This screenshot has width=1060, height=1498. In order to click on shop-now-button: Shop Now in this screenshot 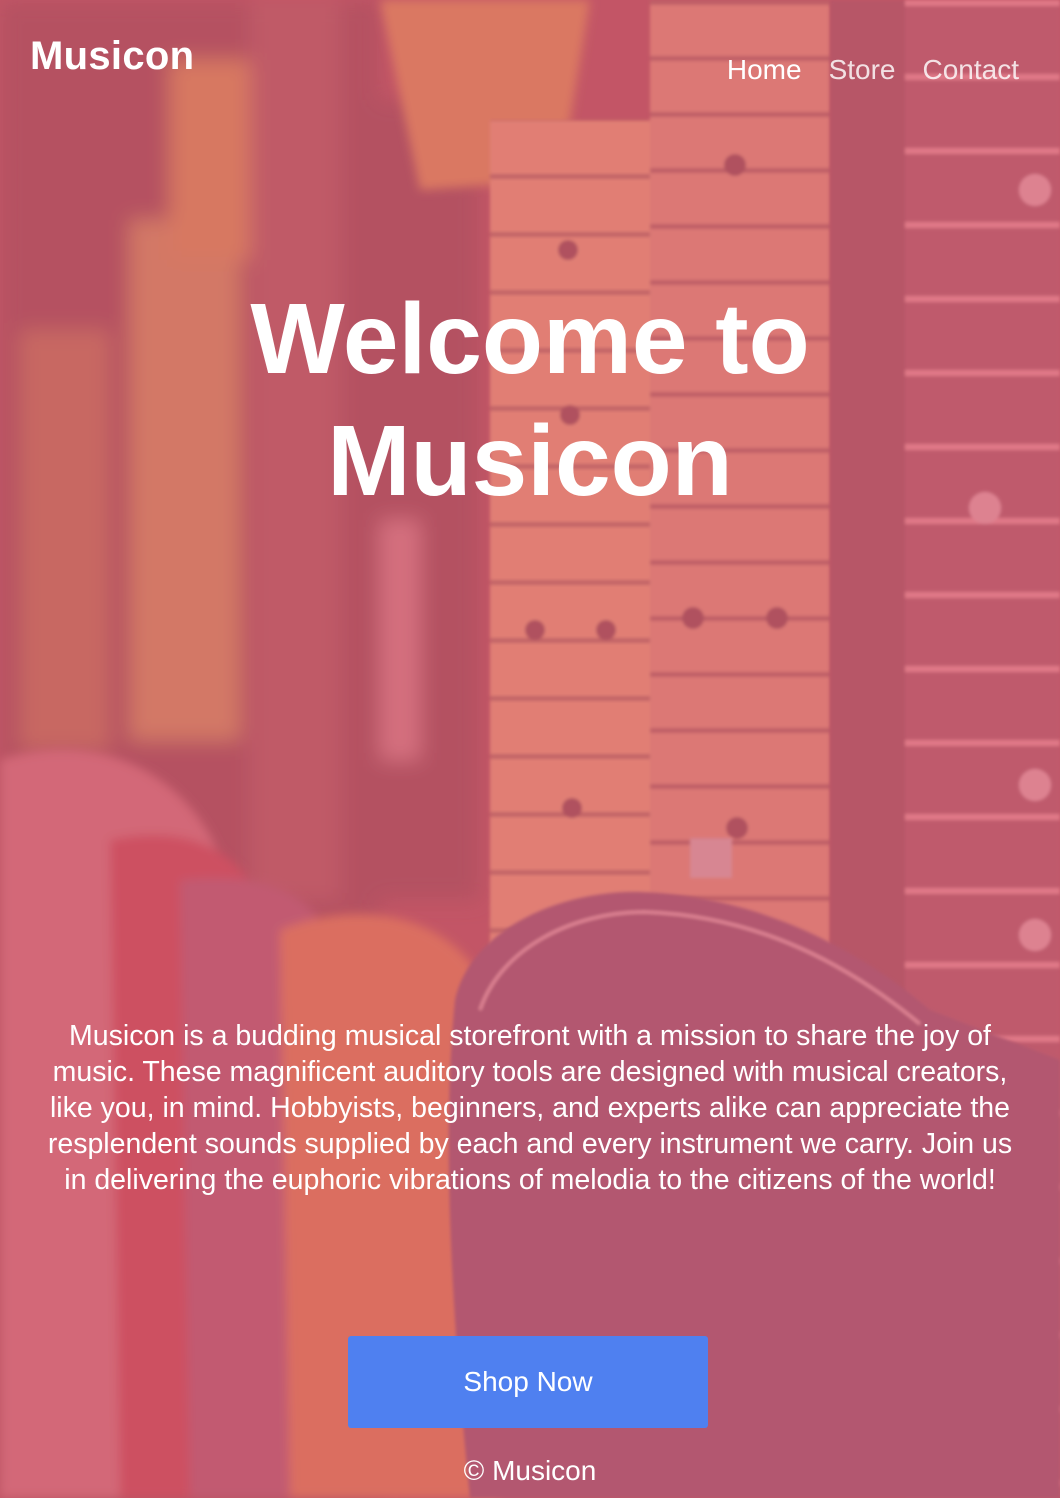, I will do `click(528, 1382)`.